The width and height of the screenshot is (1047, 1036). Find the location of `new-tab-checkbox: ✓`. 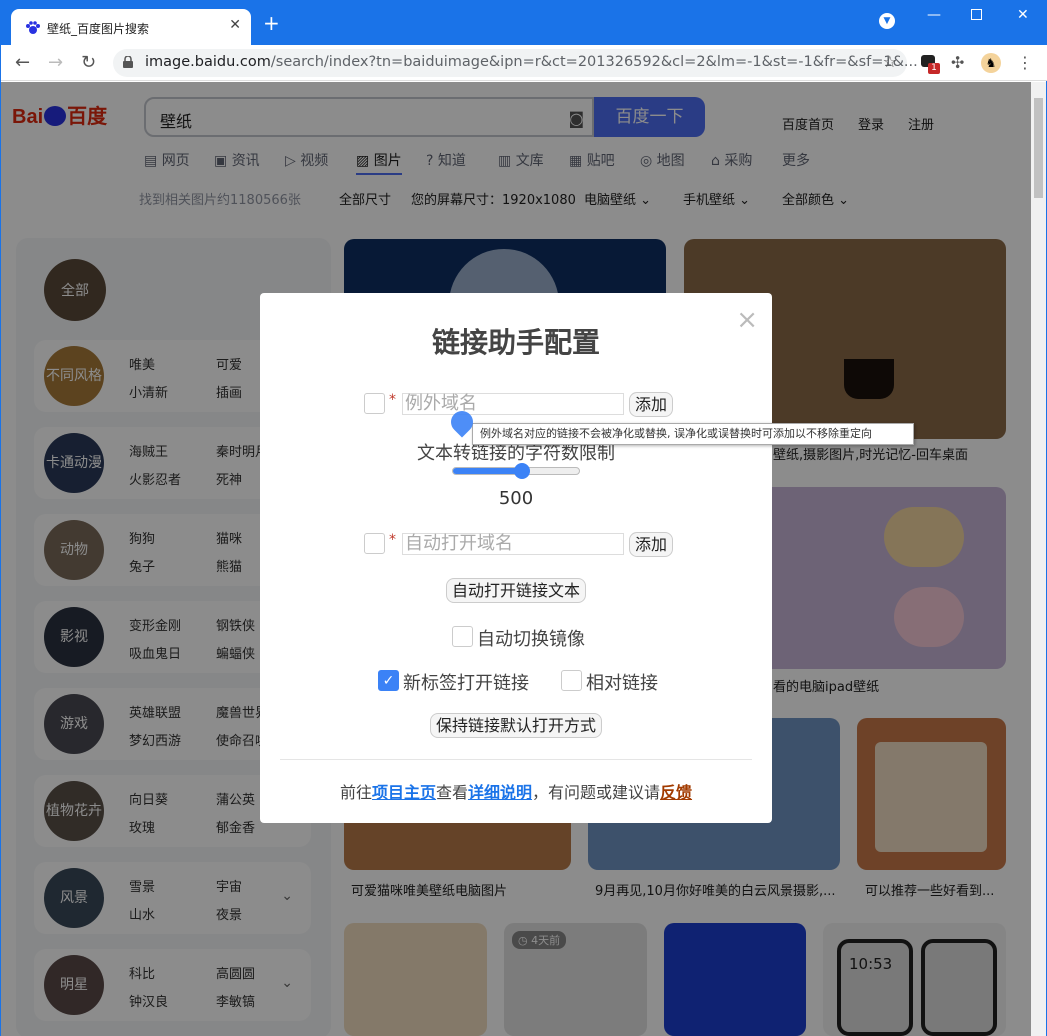

new-tab-checkbox: ✓ is located at coordinates (388, 680).